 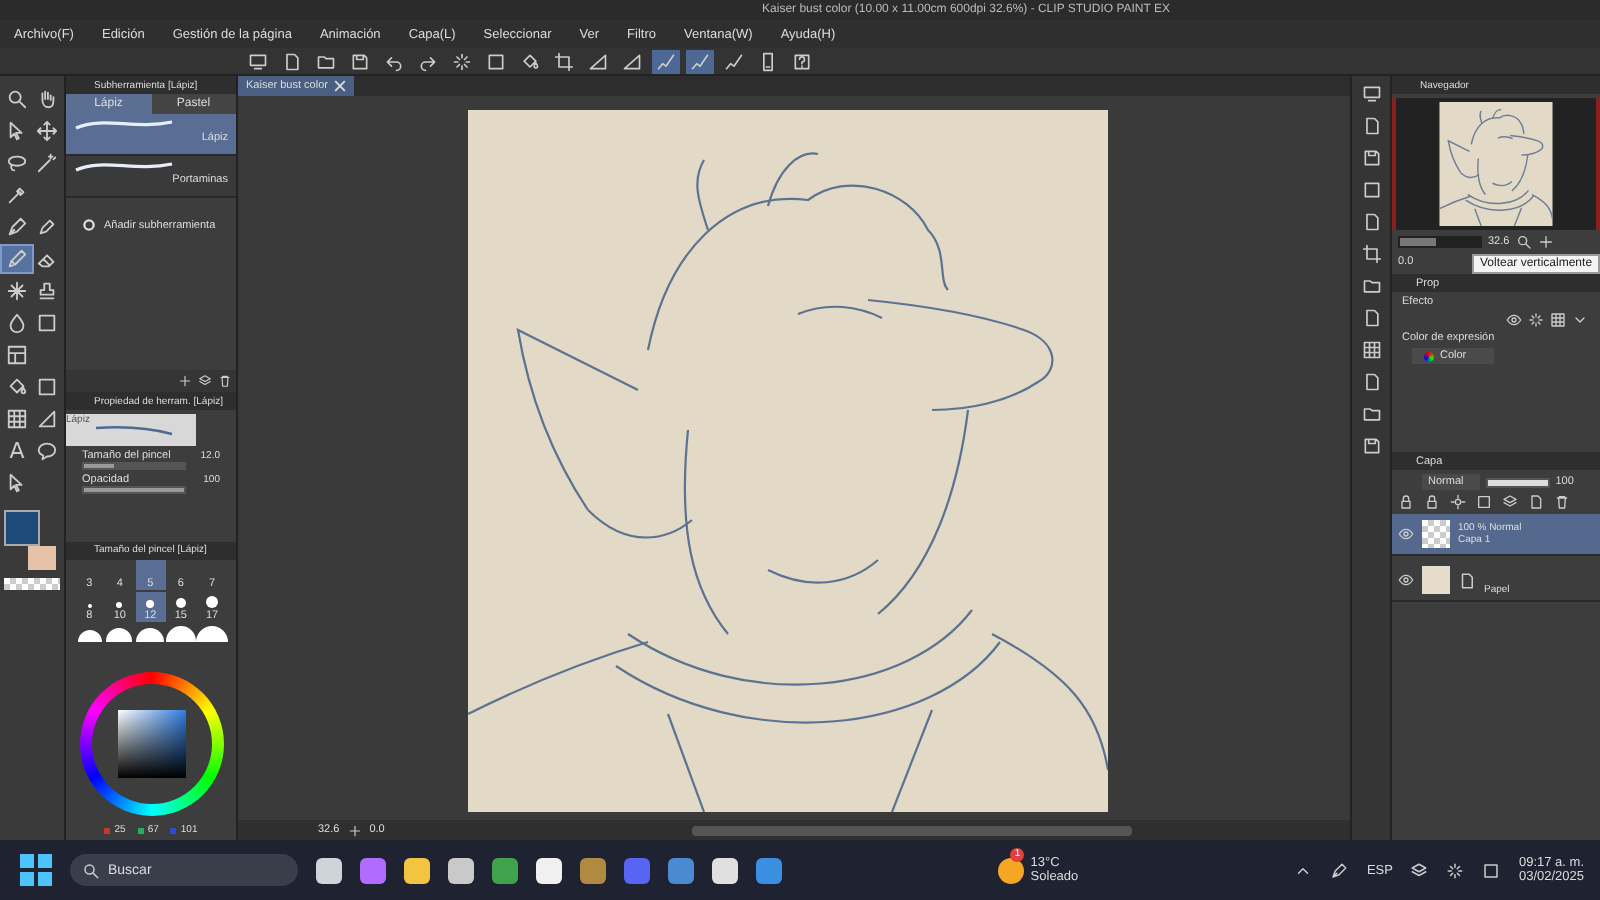 I want to click on transparent-swatch, so click(x=32, y=584).